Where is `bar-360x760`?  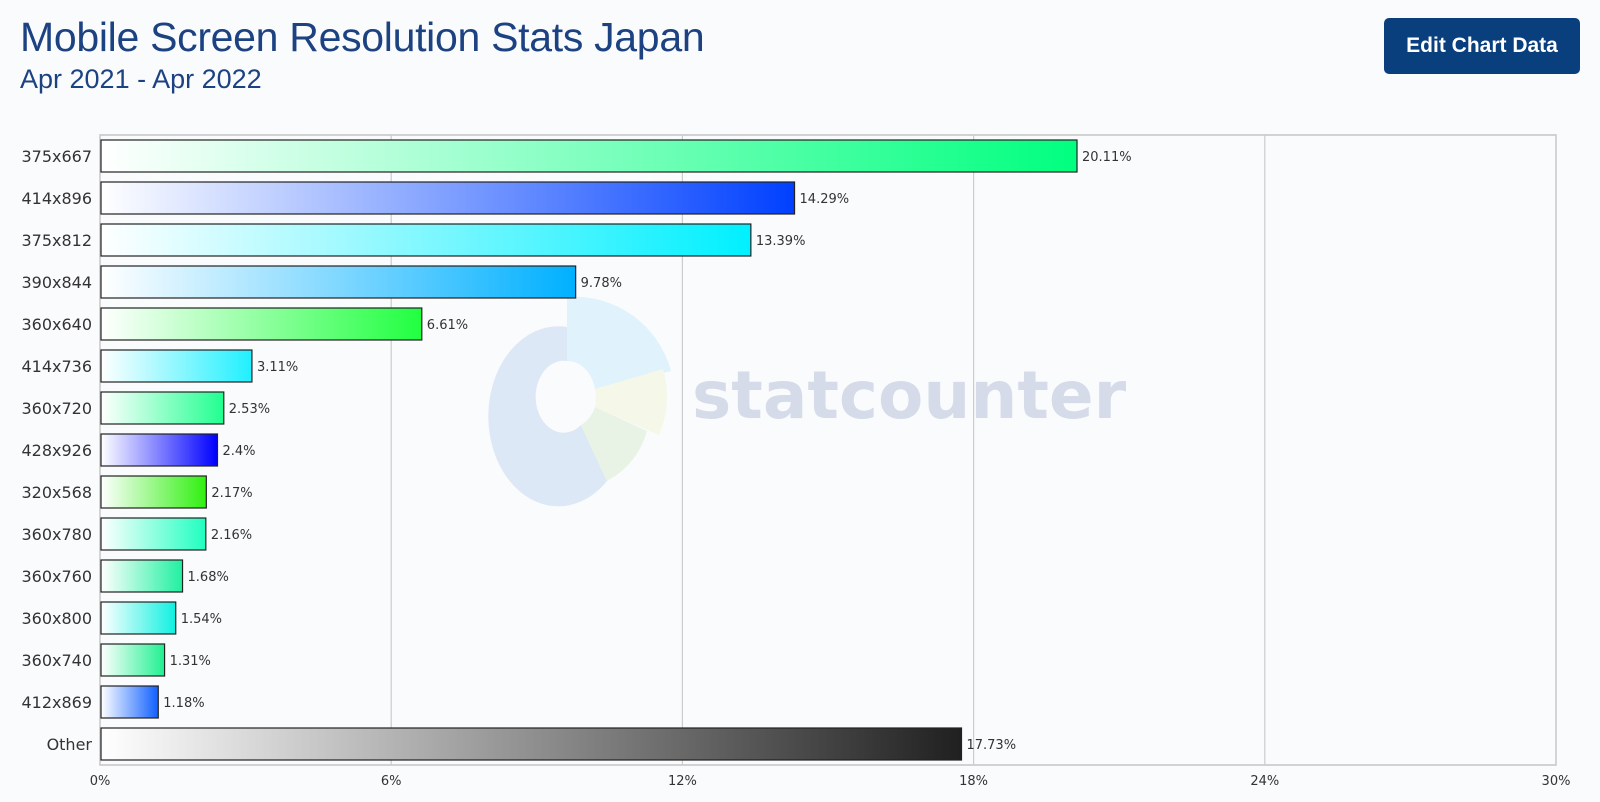 bar-360x760 is located at coordinates (142, 576).